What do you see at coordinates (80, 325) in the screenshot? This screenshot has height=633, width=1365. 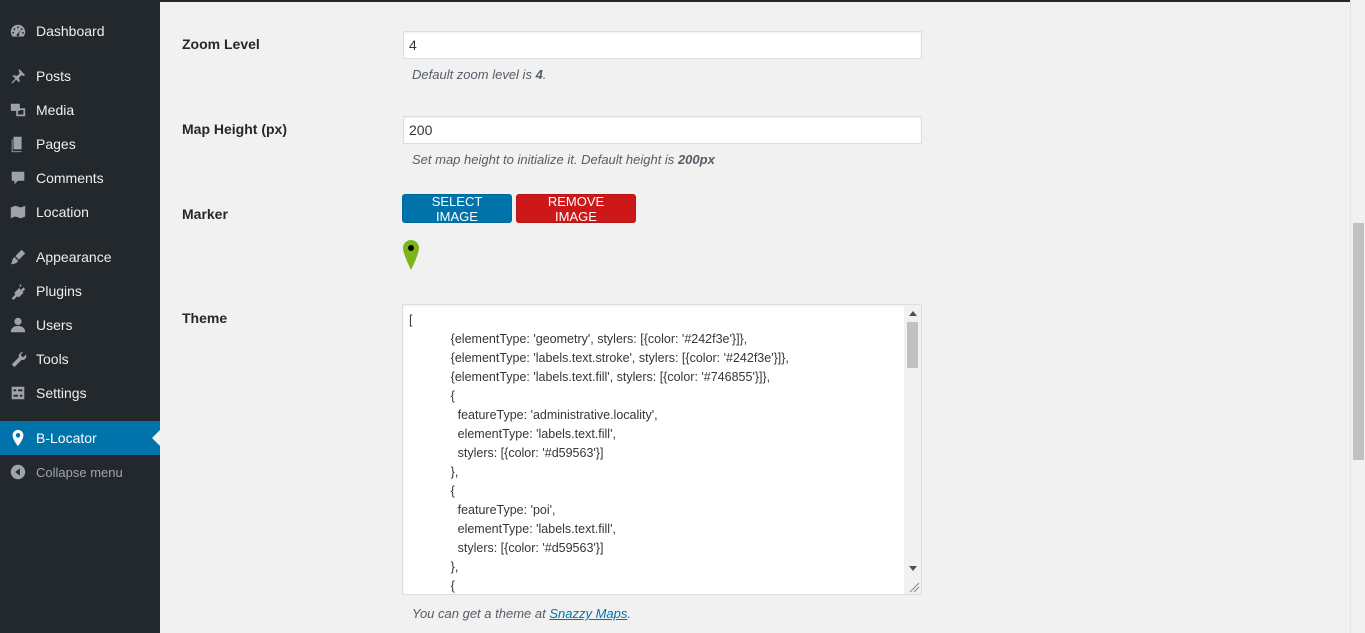 I see `sidebar-item-users: Users` at bounding box center [80, 325].